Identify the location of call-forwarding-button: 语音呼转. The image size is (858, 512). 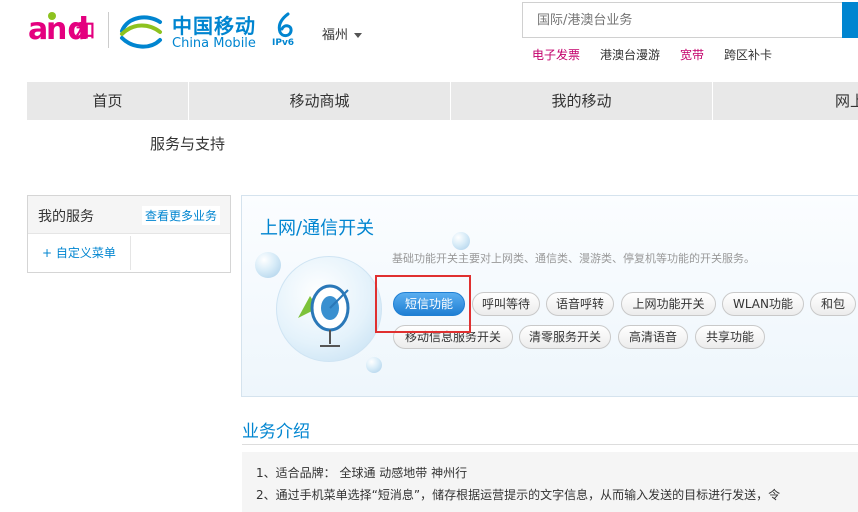
(580, 304).